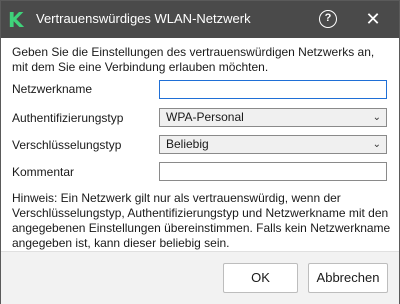 The width and height of the screenshot is (400, 304). Describe the element at coordinates (187, 144) in the screenshot. I see `encryption-type-value: Beliebig` at that location.